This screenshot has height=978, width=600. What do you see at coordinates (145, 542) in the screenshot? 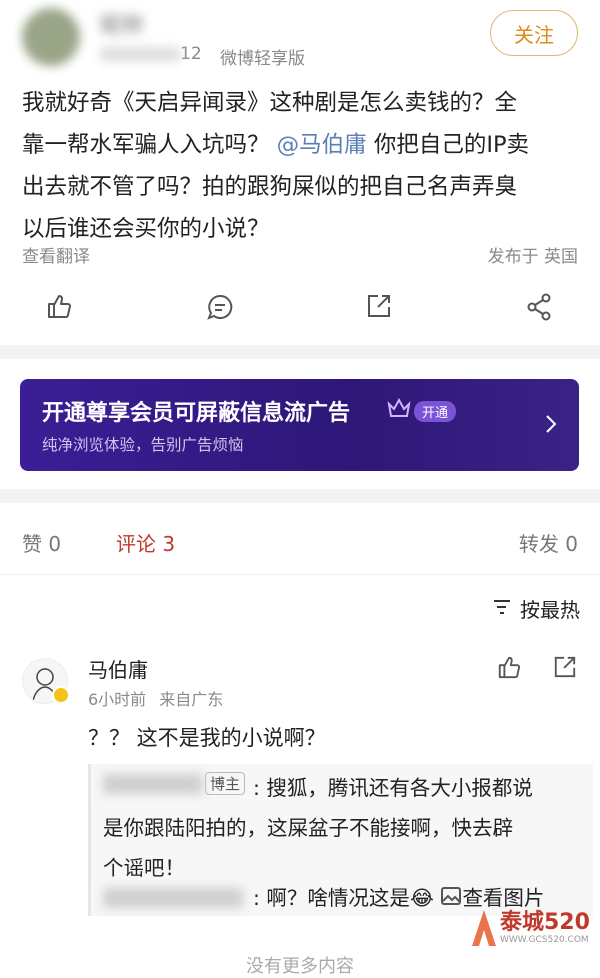
I see `tab-comments: 评论 3` at bounding box center [145, 542].